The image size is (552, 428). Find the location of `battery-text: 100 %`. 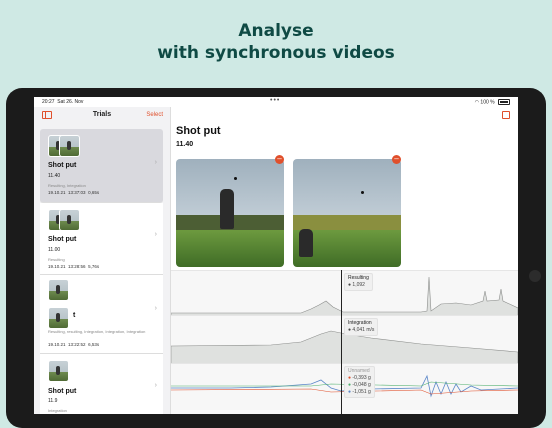

battery-text: 100 % is located at coordinates (487, 102).